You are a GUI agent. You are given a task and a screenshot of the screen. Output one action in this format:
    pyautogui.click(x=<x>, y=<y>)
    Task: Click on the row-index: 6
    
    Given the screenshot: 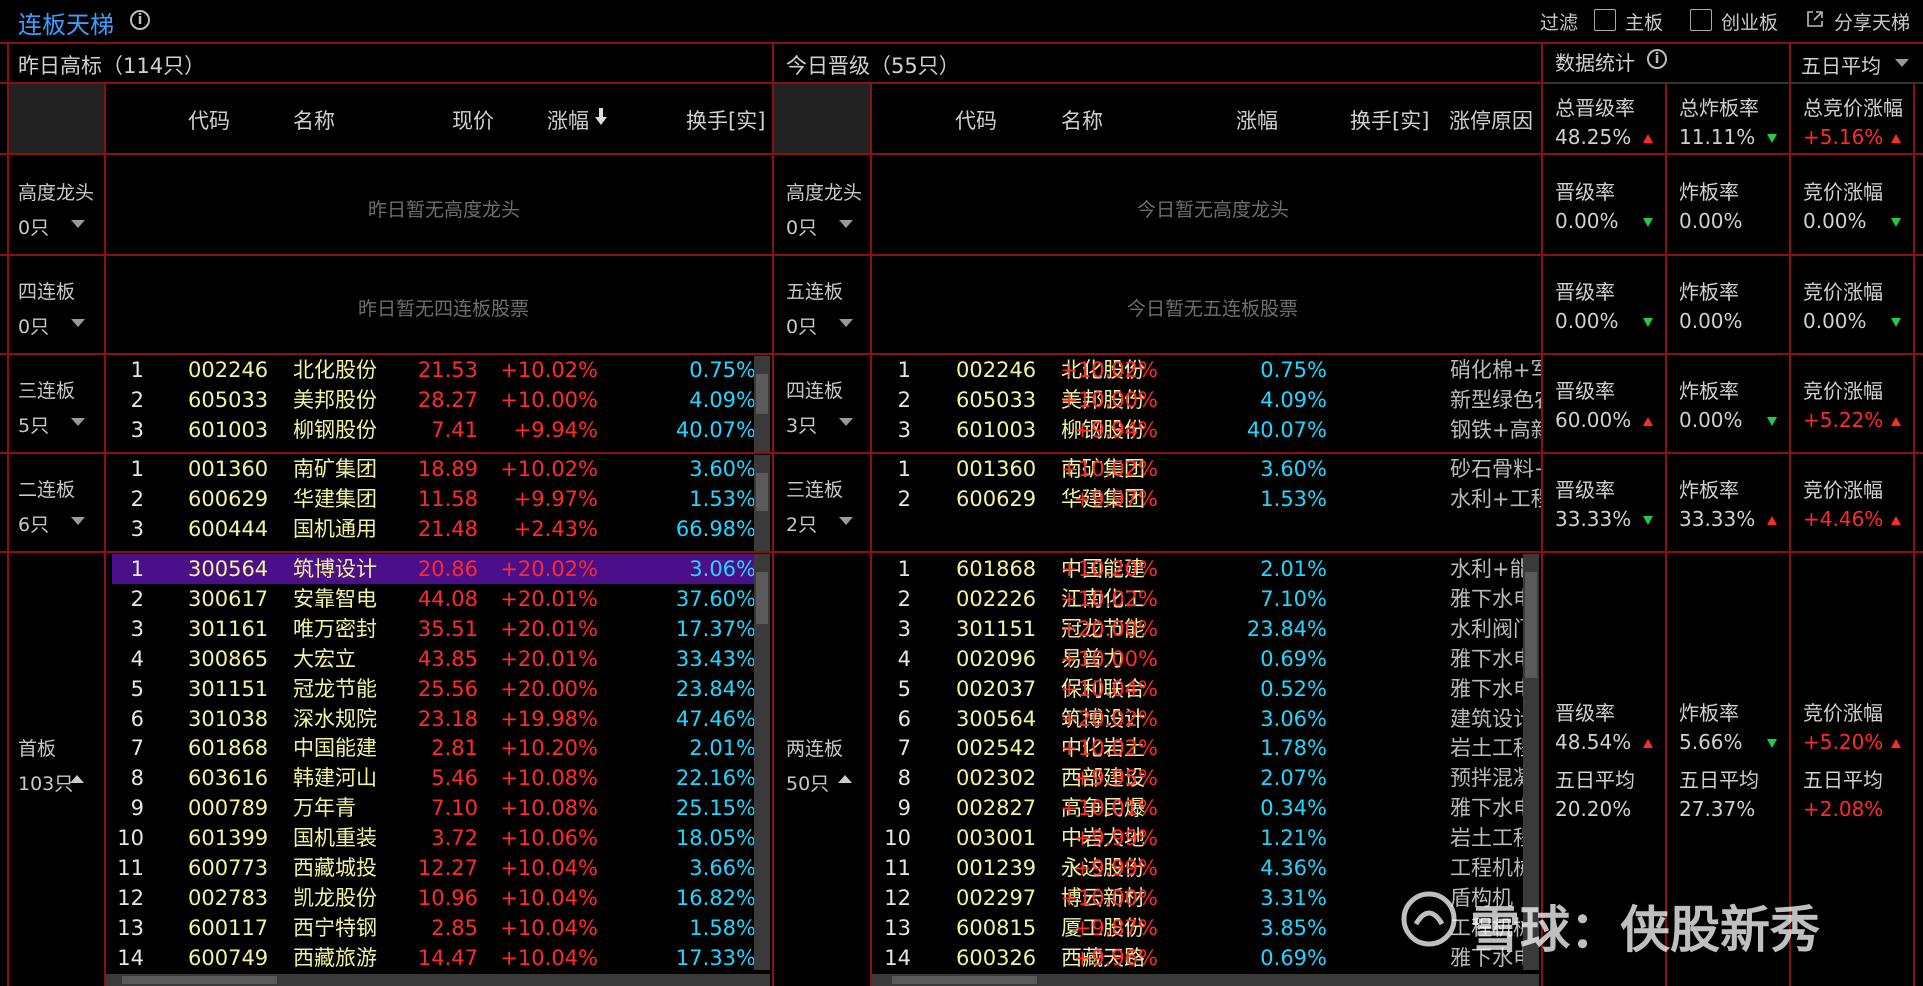 What is the action you would take?
    pyautogui.click(x=137, y=718)
    